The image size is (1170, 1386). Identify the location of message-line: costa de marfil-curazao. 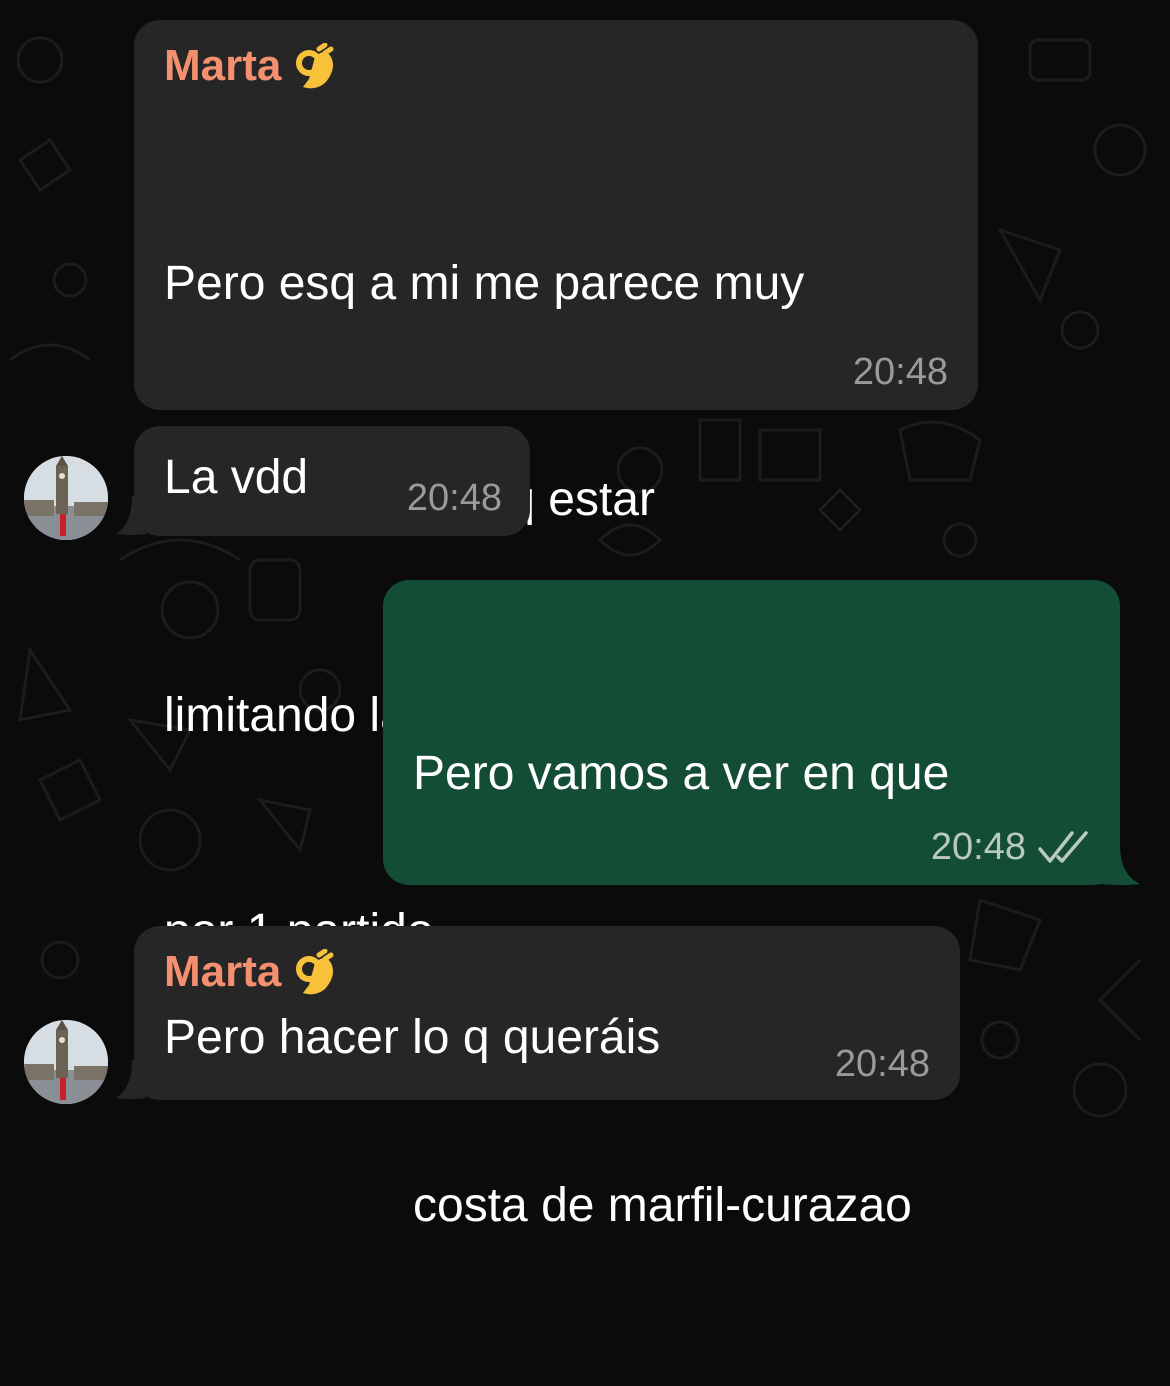
(662, 1205).